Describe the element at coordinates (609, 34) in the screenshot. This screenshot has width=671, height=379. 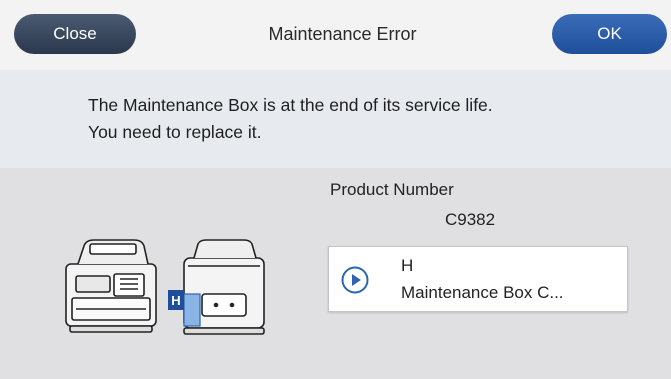
I see `ok-button: OK` at that location.